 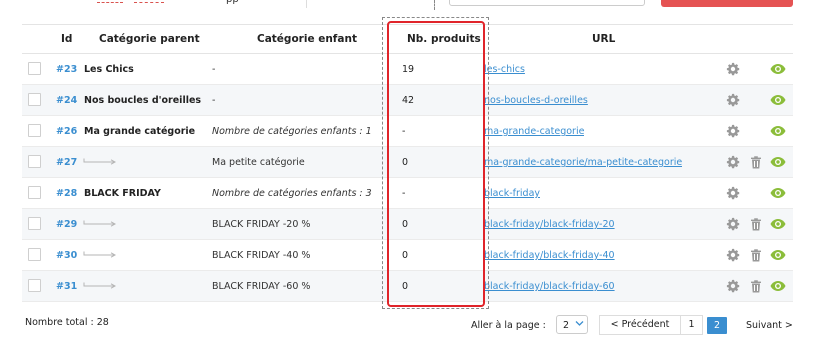 I want to click on row-id-link: #27, so click(x=66, y=162).